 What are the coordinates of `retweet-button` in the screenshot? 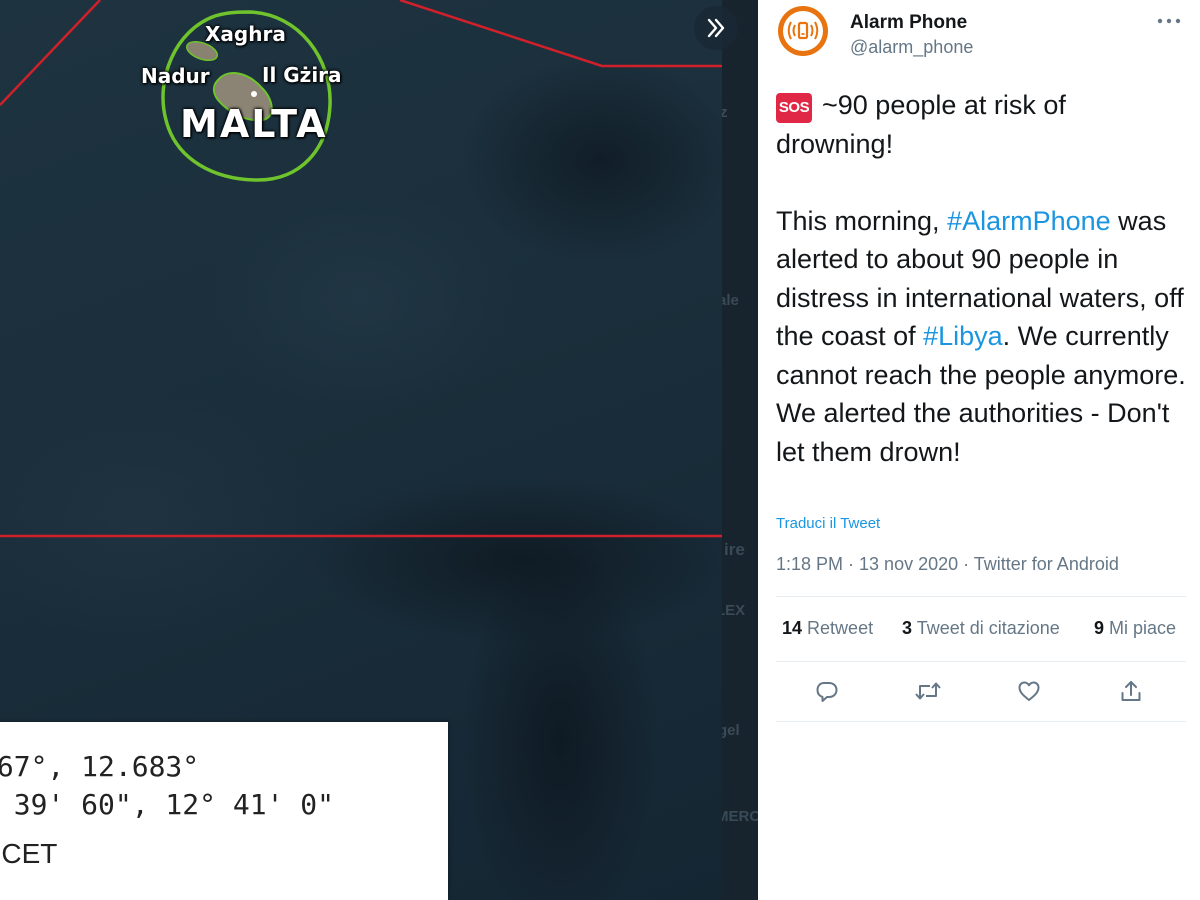 It's located at (927, 691).